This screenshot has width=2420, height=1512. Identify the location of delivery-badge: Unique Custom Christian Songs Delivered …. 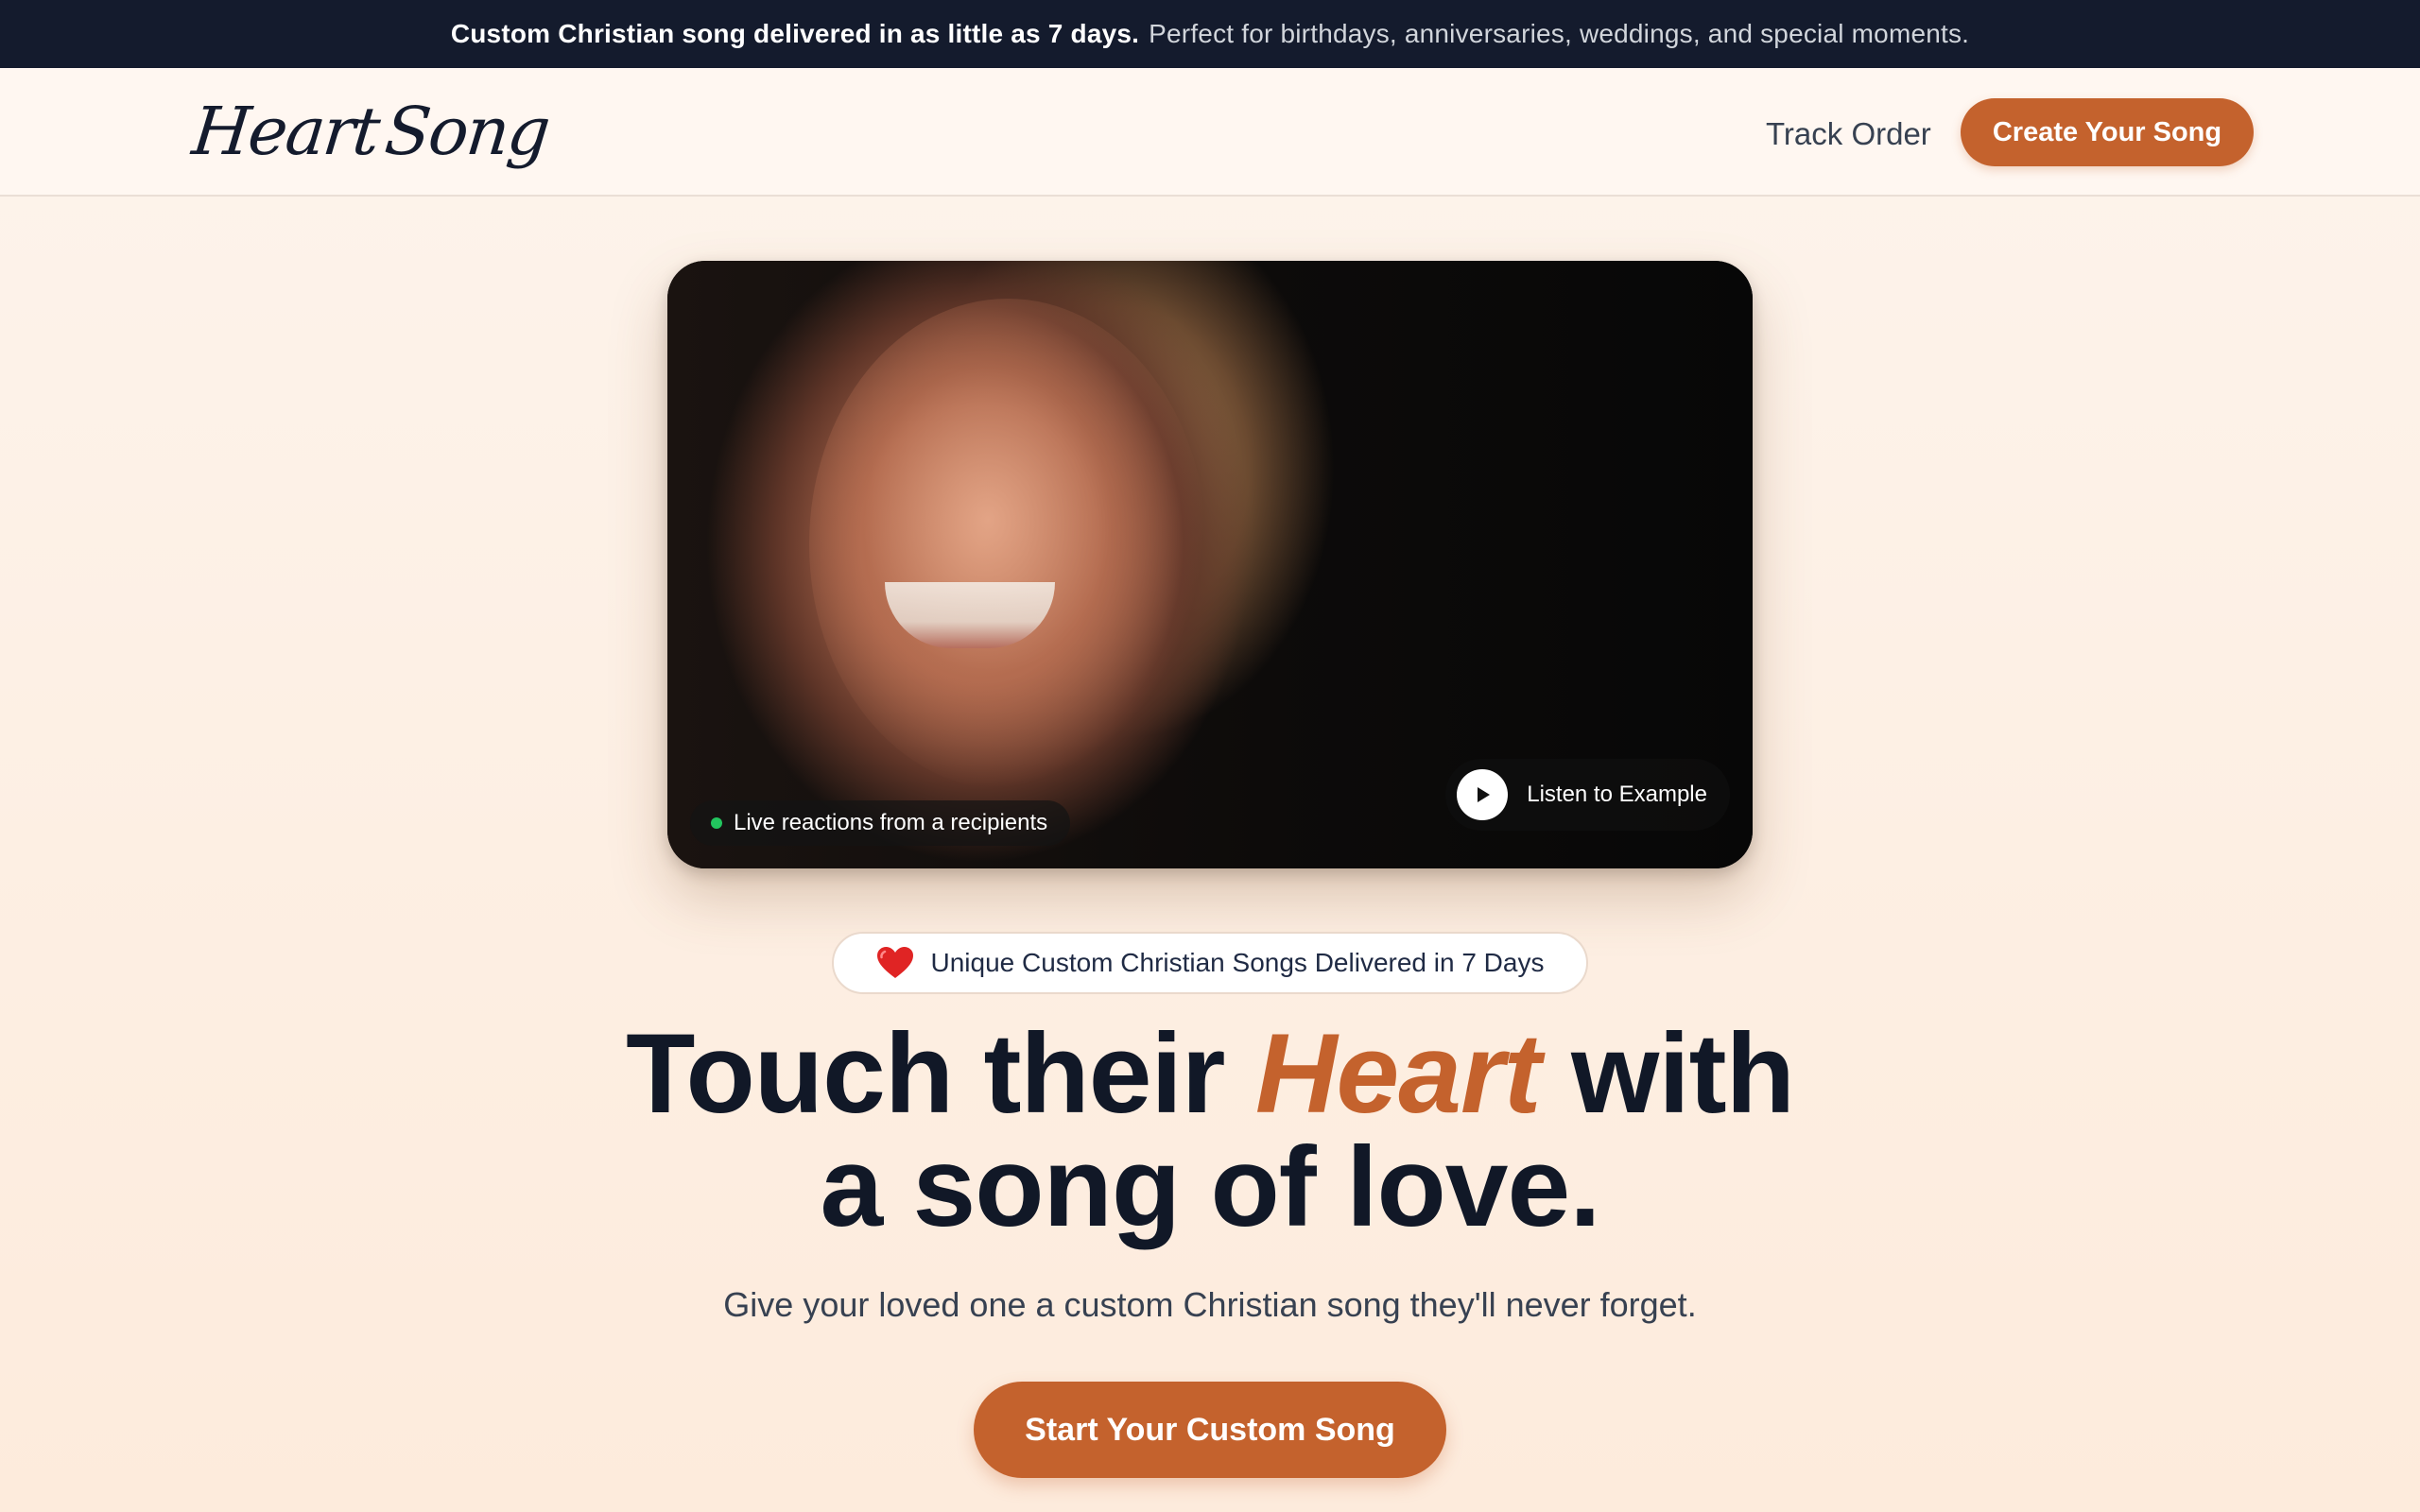
(1210, 963).